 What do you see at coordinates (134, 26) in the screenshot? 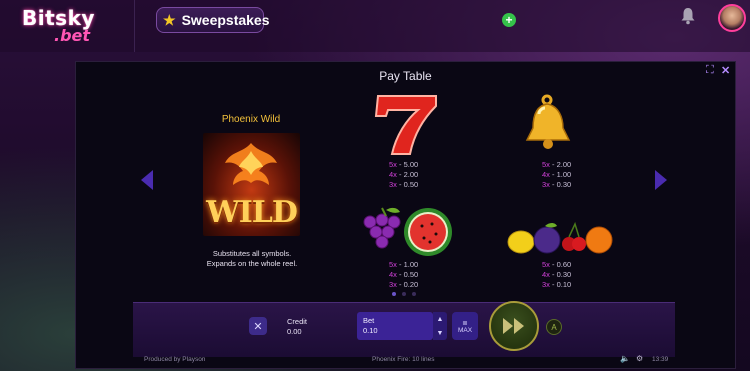
I see `header-divider` at bounding box center [134, 26].